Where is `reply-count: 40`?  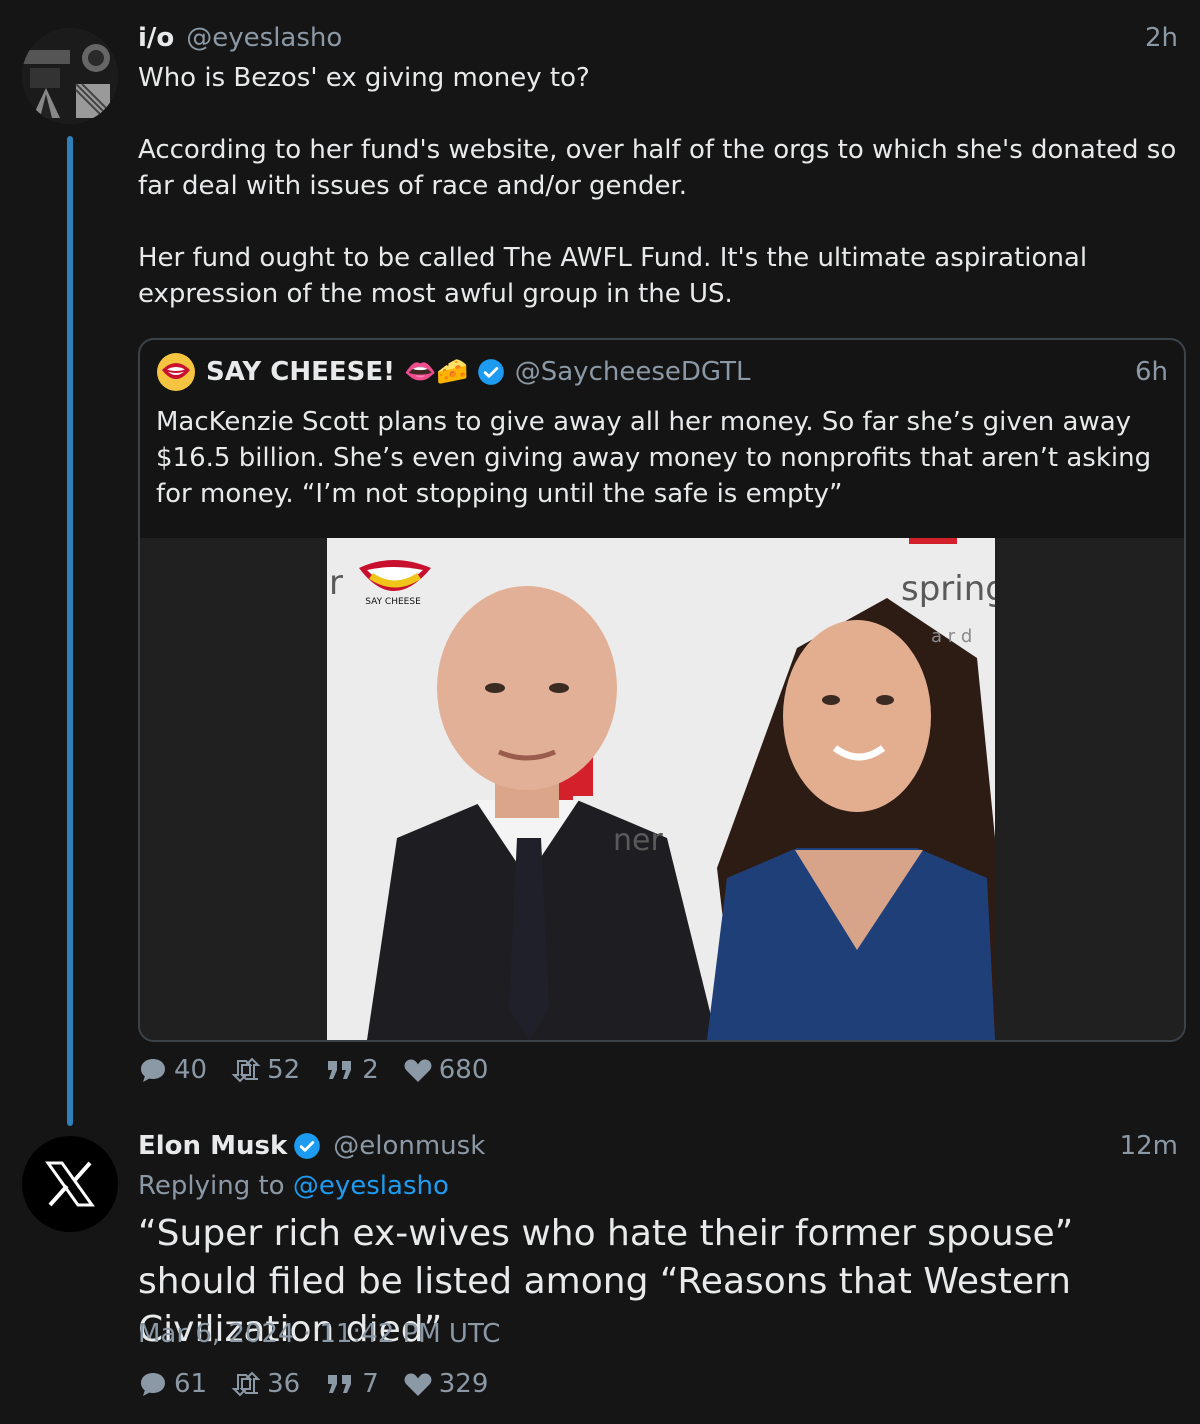
reply-count: 40 is located at coordinates (172, 1070).